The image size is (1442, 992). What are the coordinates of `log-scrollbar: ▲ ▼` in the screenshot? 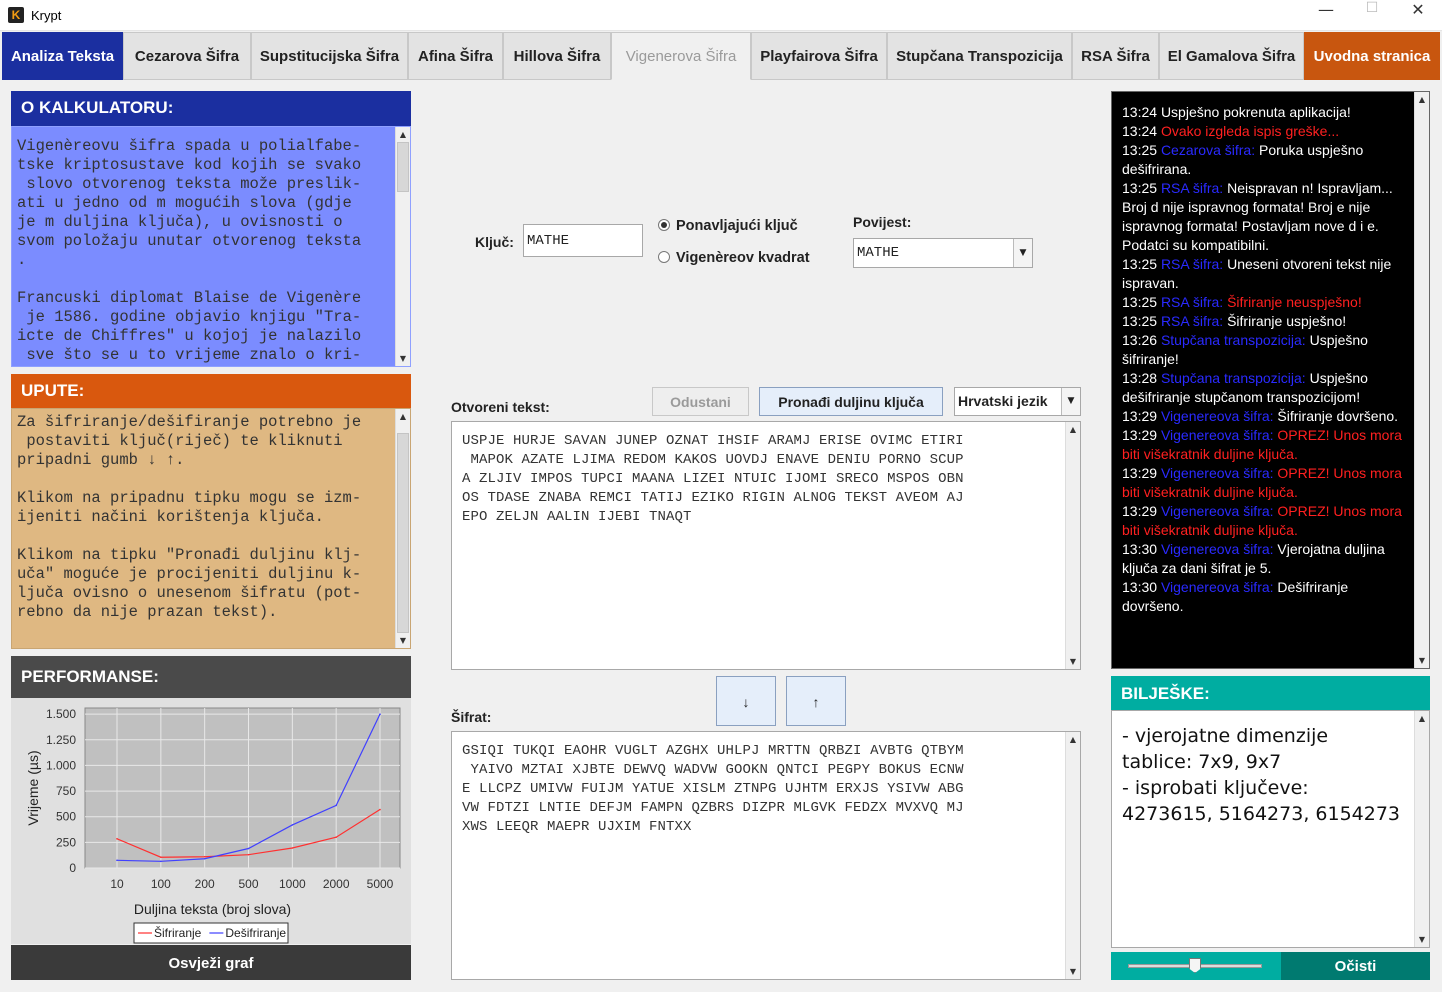 It's located at (1421, 380).